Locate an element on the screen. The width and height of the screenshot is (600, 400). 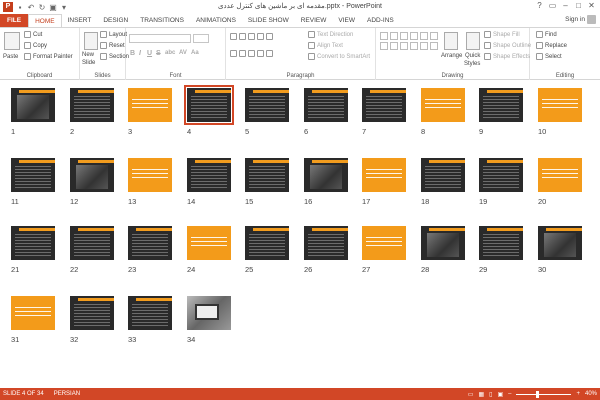
shape-more-icon is located at coordinates (434, 36).